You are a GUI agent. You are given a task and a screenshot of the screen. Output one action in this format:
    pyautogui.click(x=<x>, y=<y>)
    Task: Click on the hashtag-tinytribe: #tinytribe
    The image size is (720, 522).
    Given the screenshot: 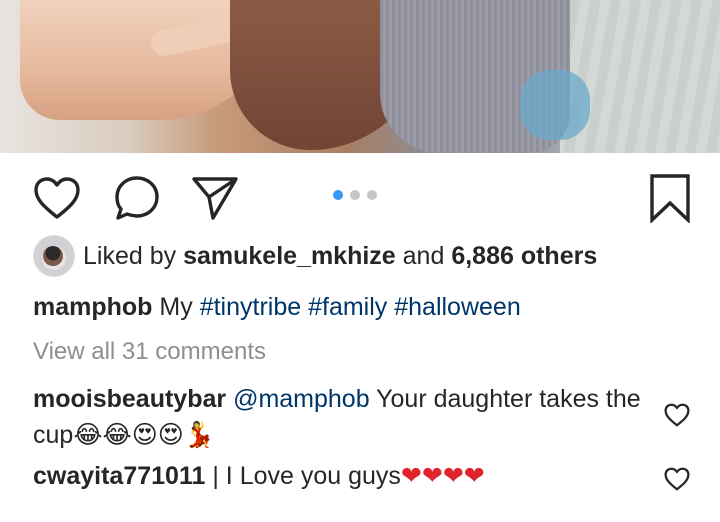 What is the action you would take?
    pyautogui.click(x=250, y=307)
    